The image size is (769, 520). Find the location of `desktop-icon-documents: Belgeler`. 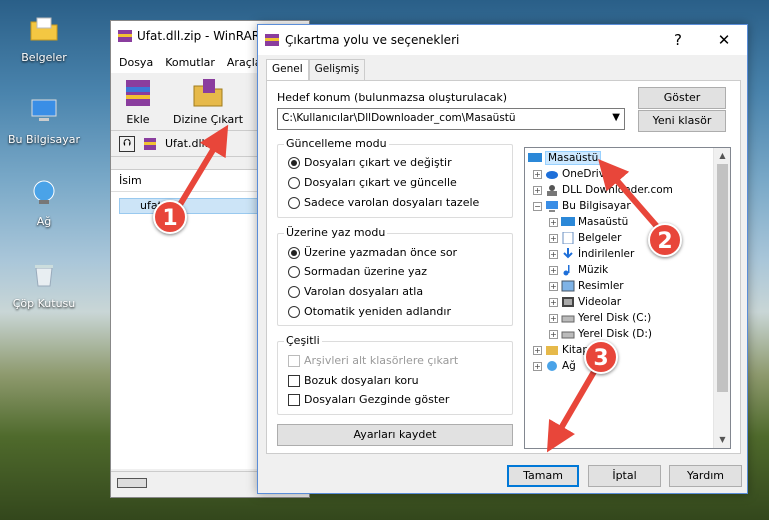

desktop-icon-documents: Belgeler is located at coordinates (44, 39).